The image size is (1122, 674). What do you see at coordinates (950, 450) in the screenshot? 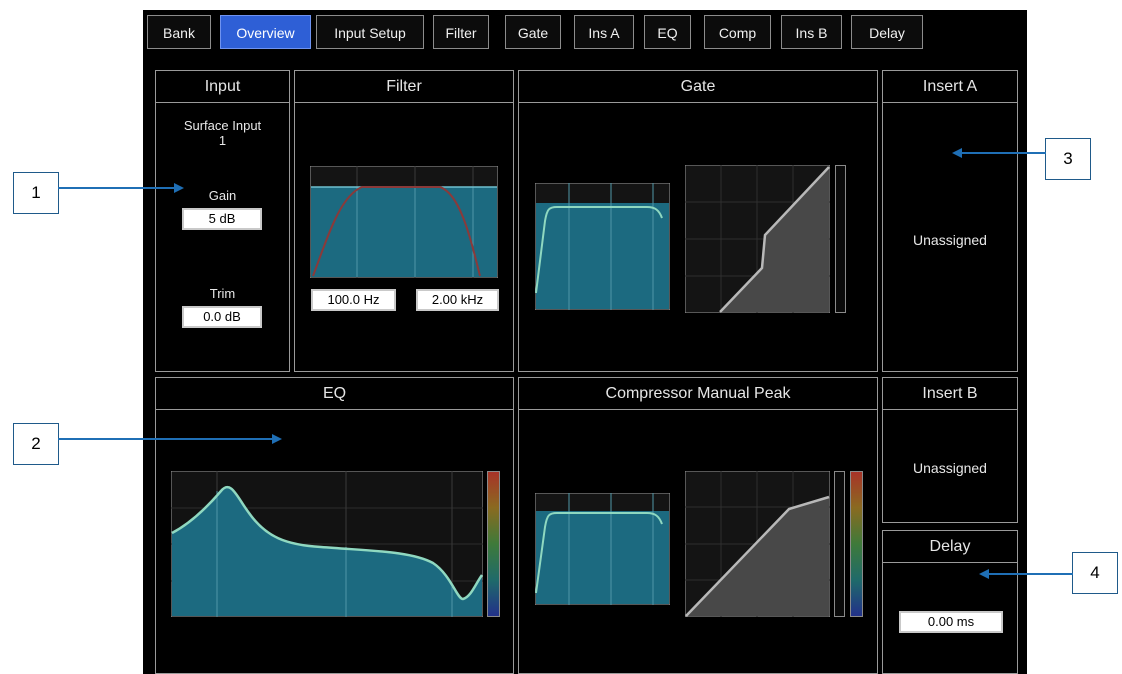
I see `insert-b-panel: Insert B Unassigned` at bounding box center [950, 450].